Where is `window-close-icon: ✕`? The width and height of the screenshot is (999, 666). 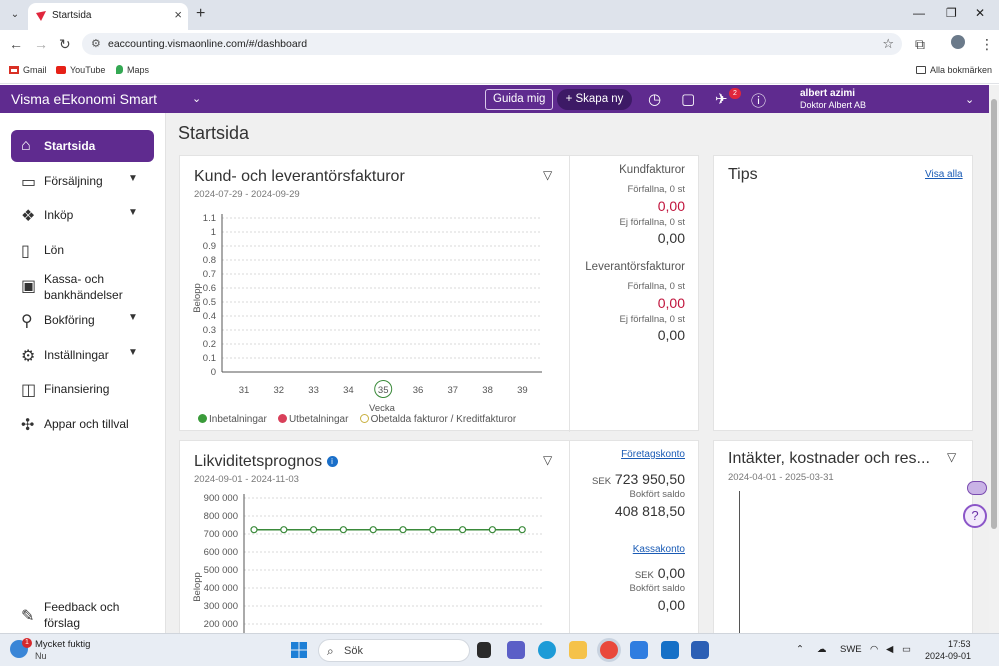 window-close-icon: ✕ is located at coordinates (980, 13).